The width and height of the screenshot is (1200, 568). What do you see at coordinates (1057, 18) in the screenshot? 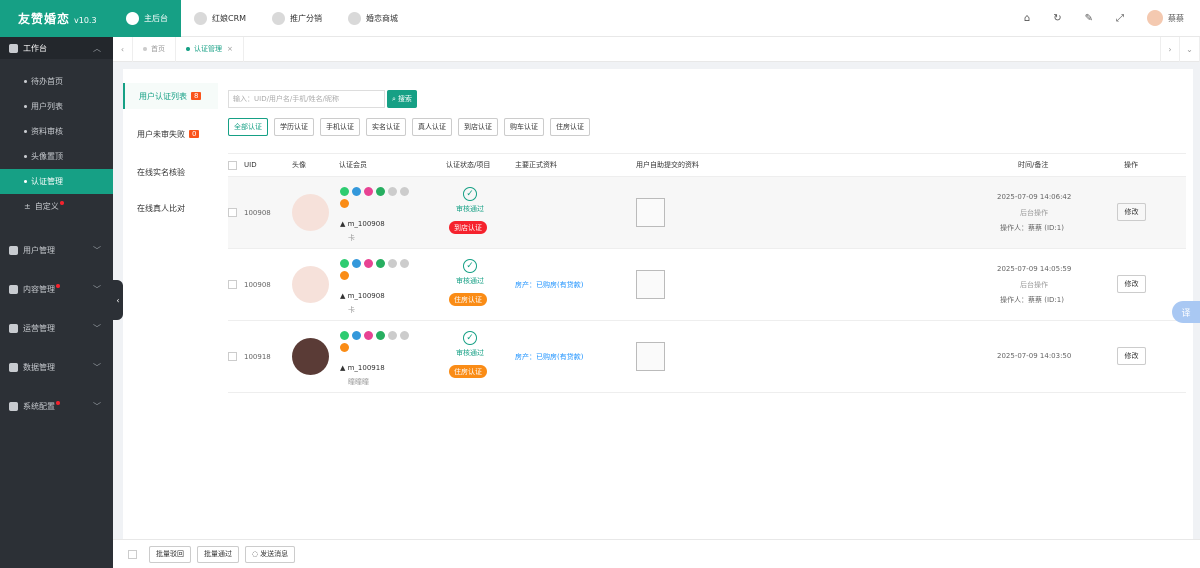
I see `refresh-icon: ↻` at bounding box center [1057, 18].